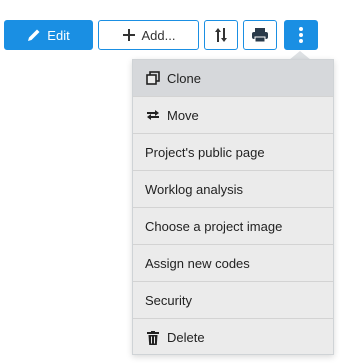  What do you see at coordinates (186, 337) in the screenshot?
I see `menu-item-label: Delete` at bounding box center [186, 337].